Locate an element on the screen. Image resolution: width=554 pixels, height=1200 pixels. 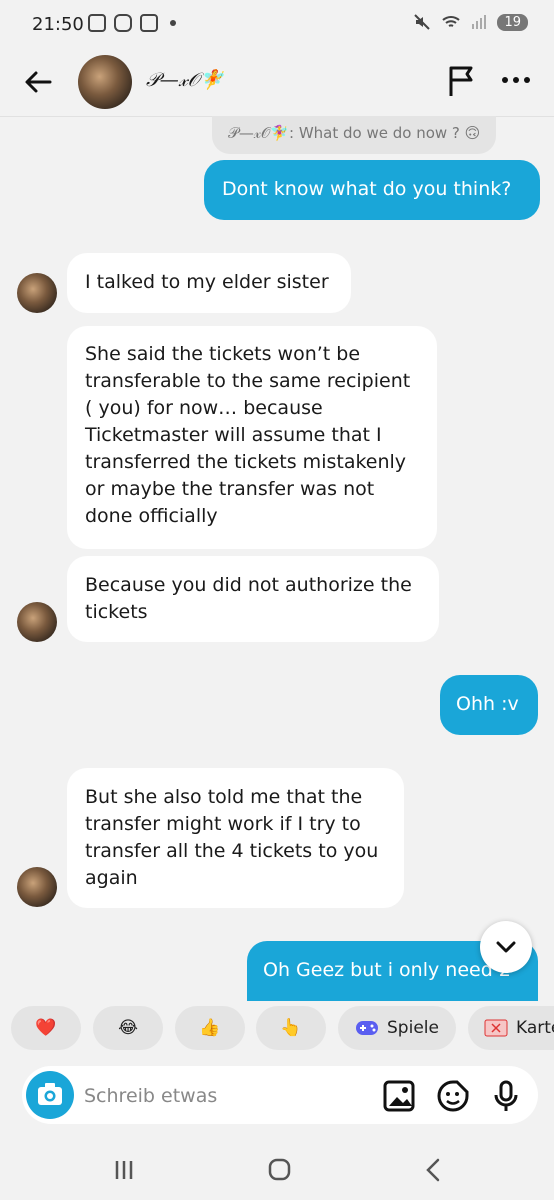
message-bubble: Dont know what do you think? is located at coordinates (372, 190).